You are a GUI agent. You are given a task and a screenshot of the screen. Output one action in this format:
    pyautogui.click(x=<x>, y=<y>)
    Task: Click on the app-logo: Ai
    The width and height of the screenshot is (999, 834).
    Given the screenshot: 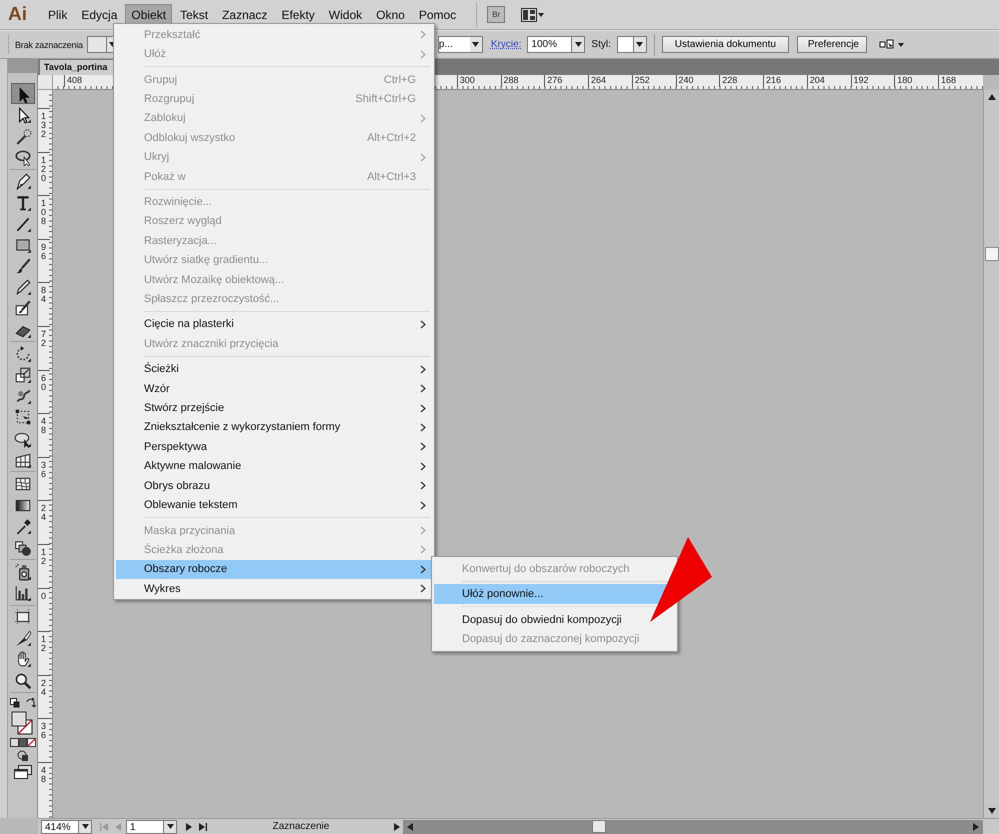 What is the action you would take?
    pyautogui.click(x=18, y=15)
    